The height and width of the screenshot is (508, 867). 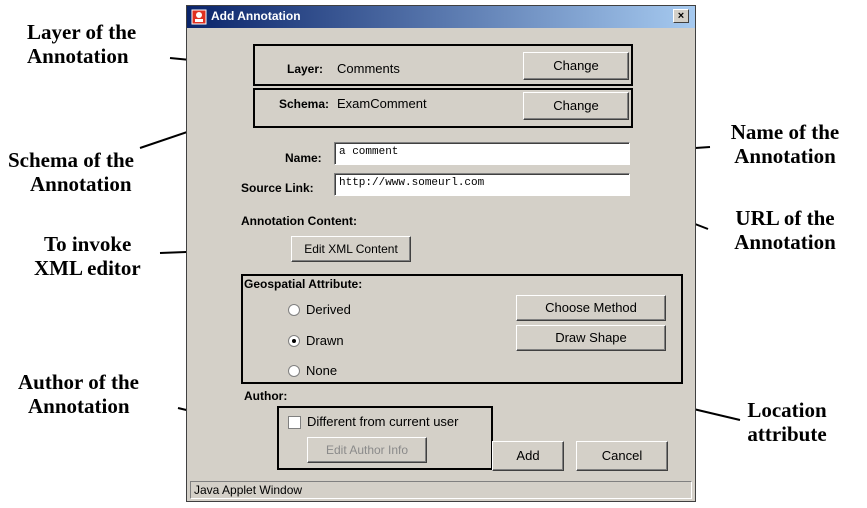 What do you see at coordinates (266, 396) in the screenshot?
I see `author-label: Author:` at bounding box center [266, 396].